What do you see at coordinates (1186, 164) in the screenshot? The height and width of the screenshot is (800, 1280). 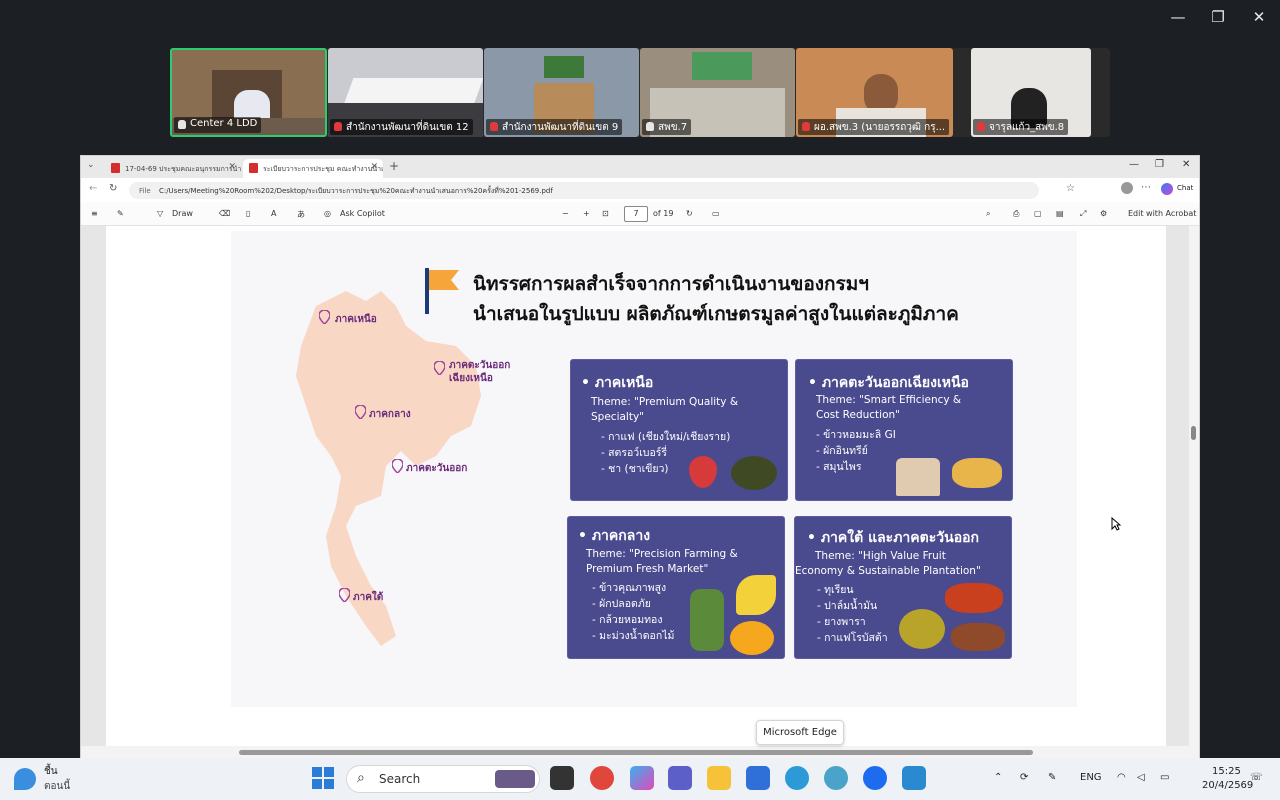 I see `close-window-icon: ✕` at bounding box center [1186, 164].